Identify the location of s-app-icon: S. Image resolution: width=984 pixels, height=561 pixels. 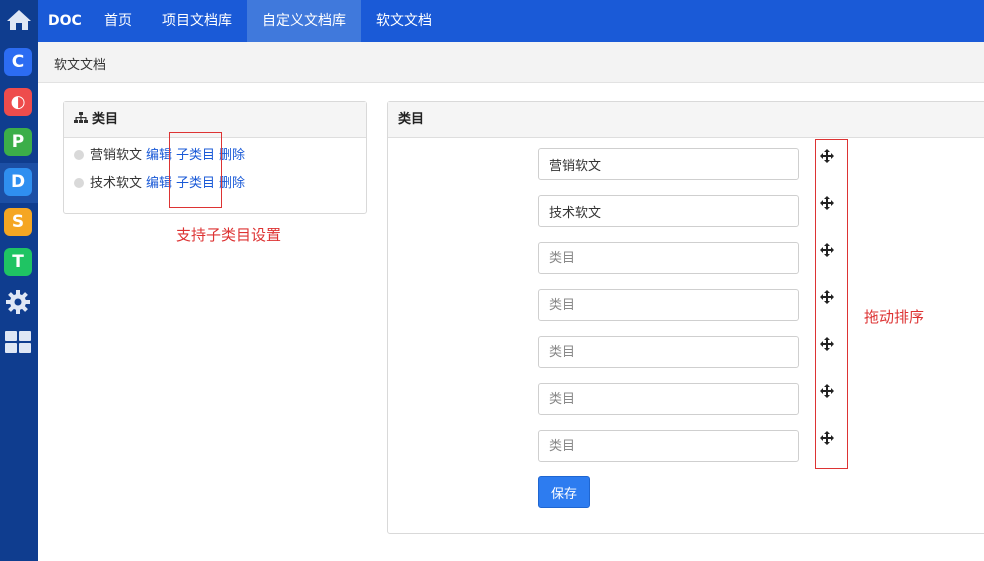
(18, 222).